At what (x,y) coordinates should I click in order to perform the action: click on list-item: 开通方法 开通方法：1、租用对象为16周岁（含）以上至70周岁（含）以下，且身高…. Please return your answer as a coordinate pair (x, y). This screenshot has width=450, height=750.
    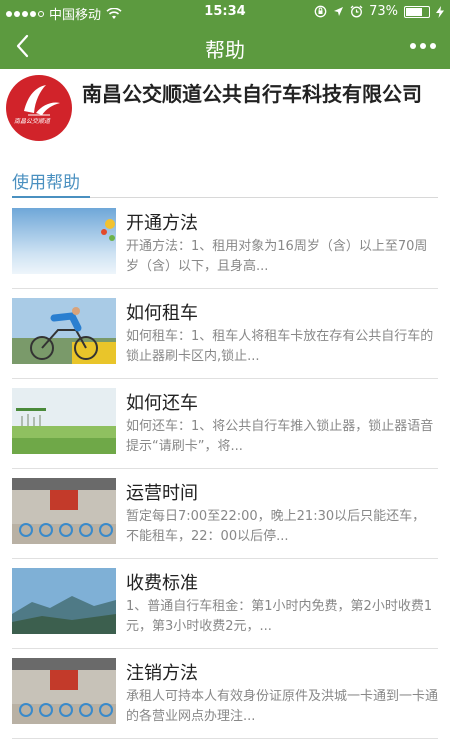
    Looking at the image, I should click on (225, 244).